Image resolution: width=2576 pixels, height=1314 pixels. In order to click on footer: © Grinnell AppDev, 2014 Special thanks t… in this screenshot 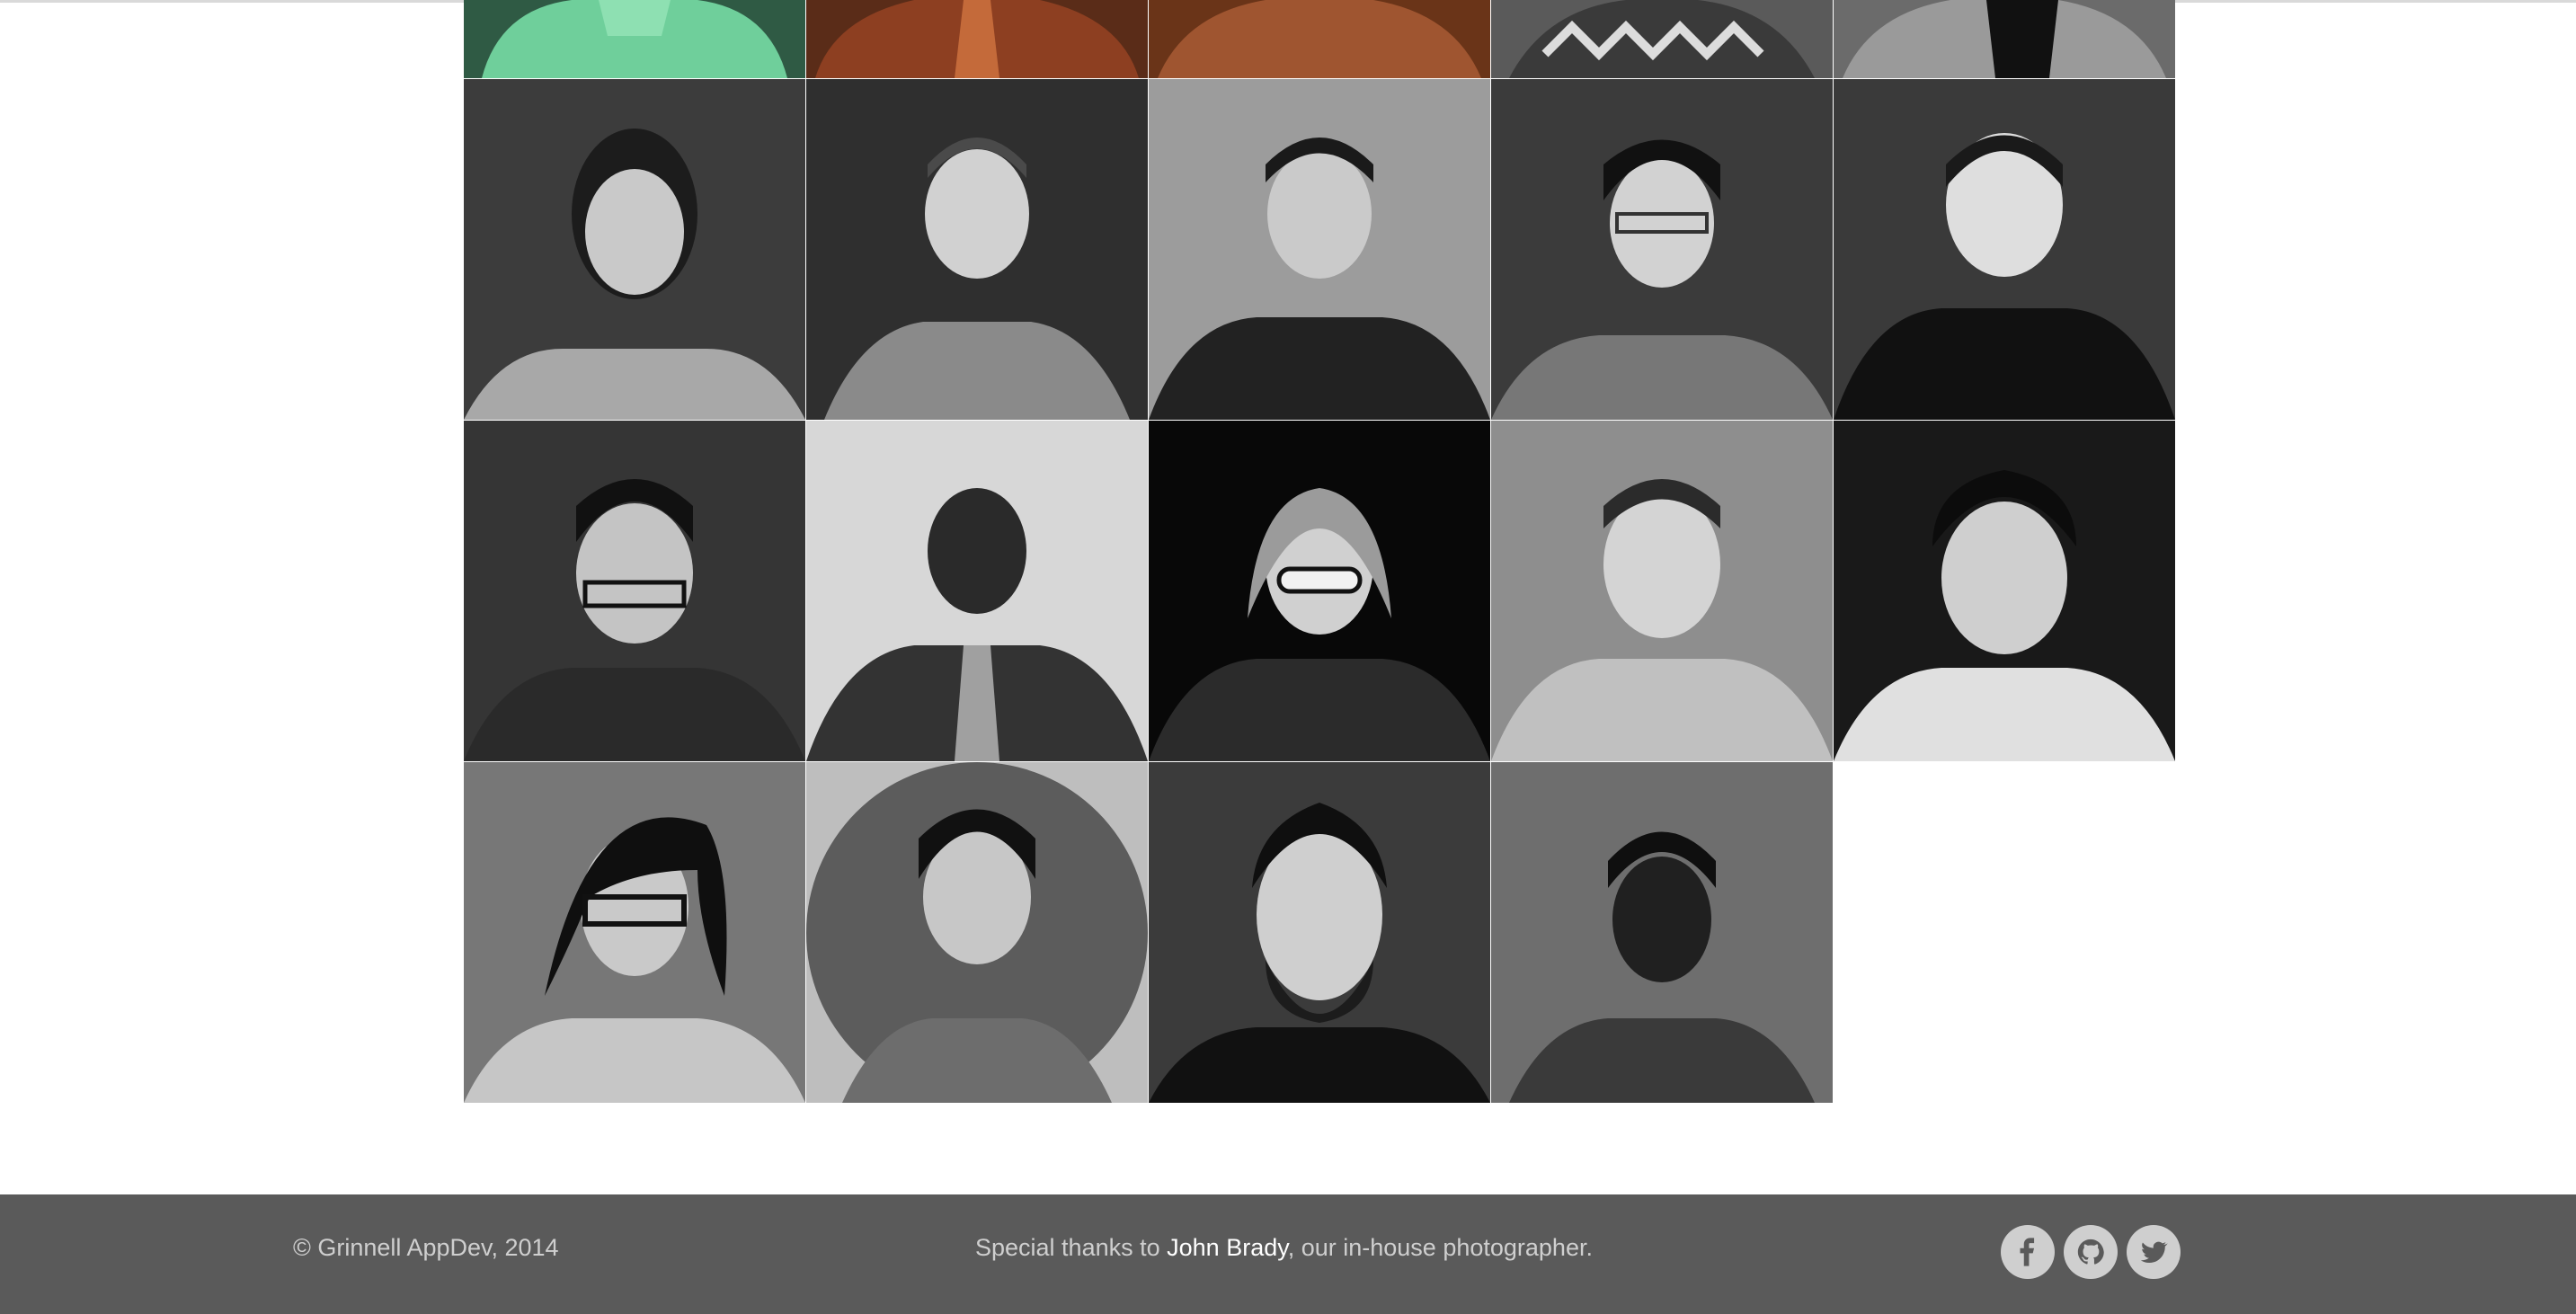, I will do `click(1288, 1254)`.